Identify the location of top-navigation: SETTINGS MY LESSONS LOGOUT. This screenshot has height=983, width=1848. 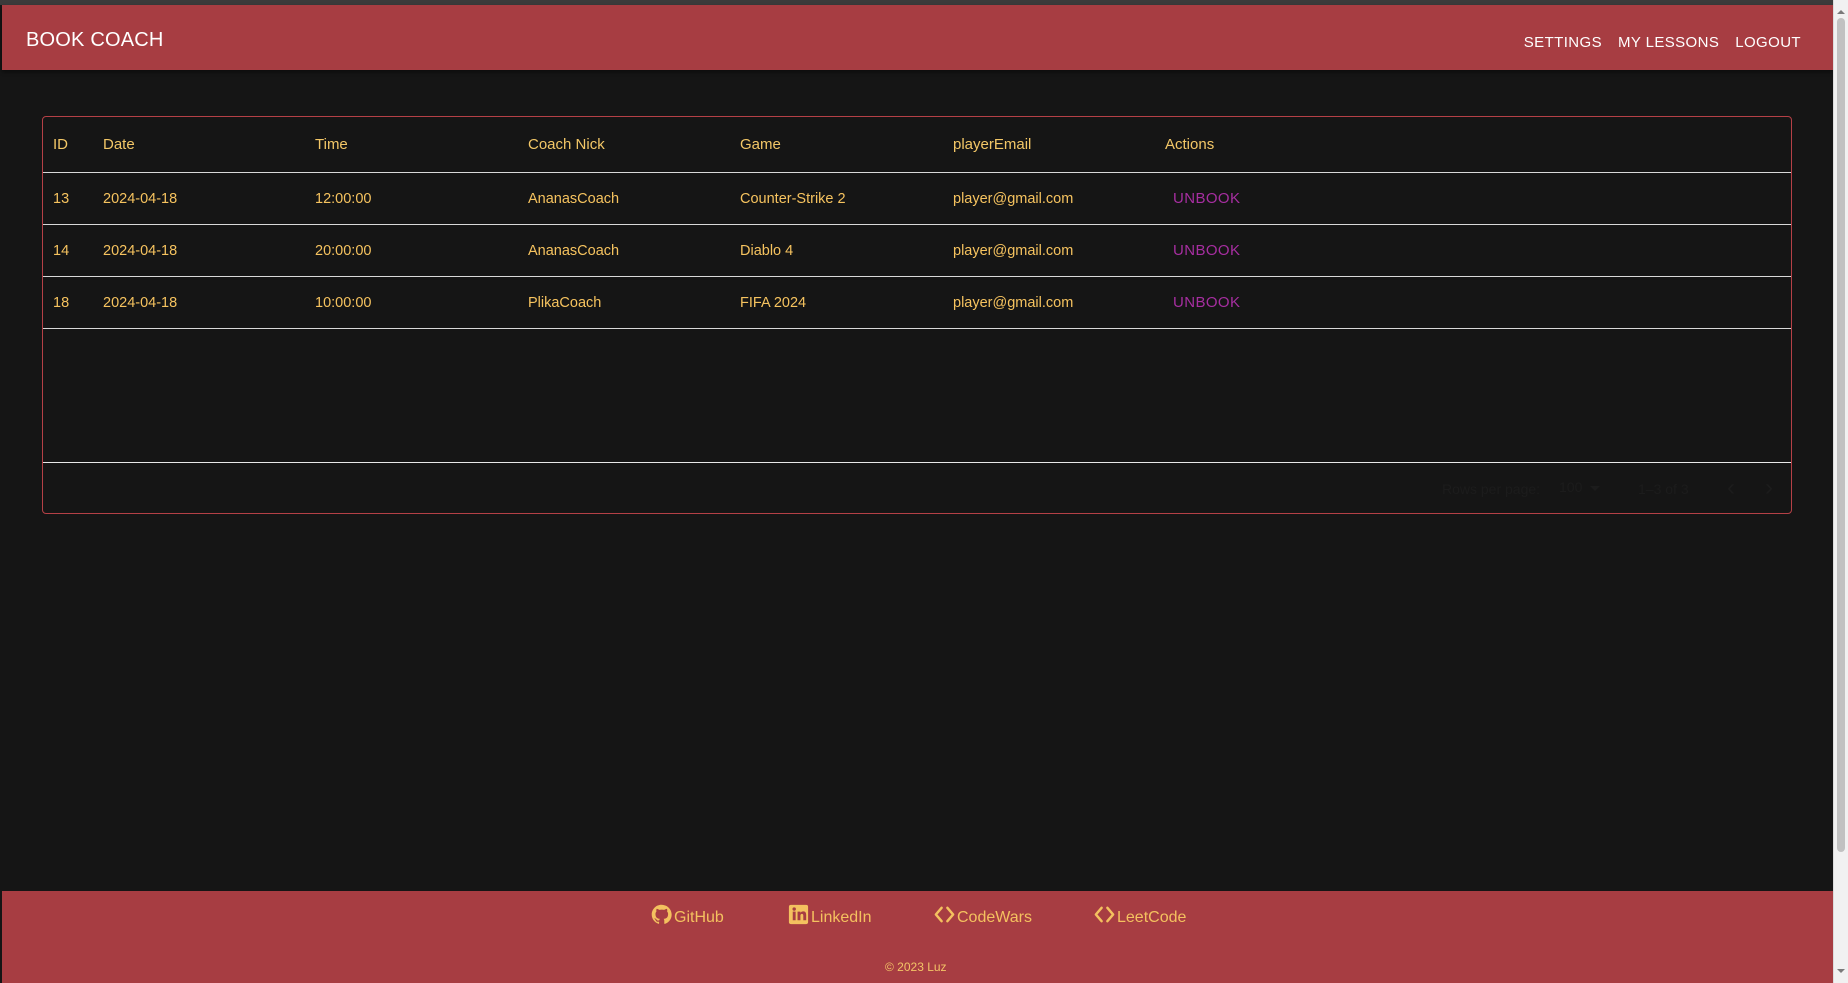
(1662, 42).